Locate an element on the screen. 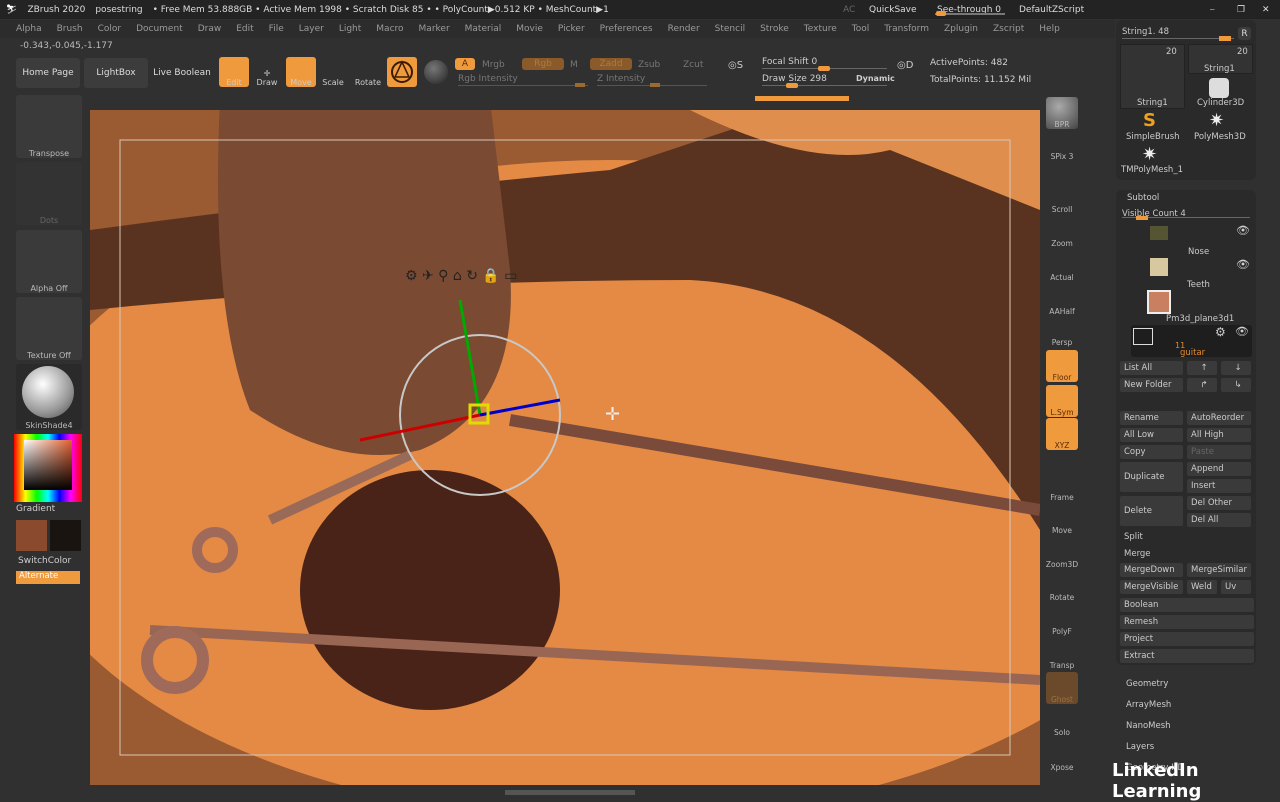 This screenshot has height=802, width=1280. material-sphere-icon is located at coordinates (436, 72).